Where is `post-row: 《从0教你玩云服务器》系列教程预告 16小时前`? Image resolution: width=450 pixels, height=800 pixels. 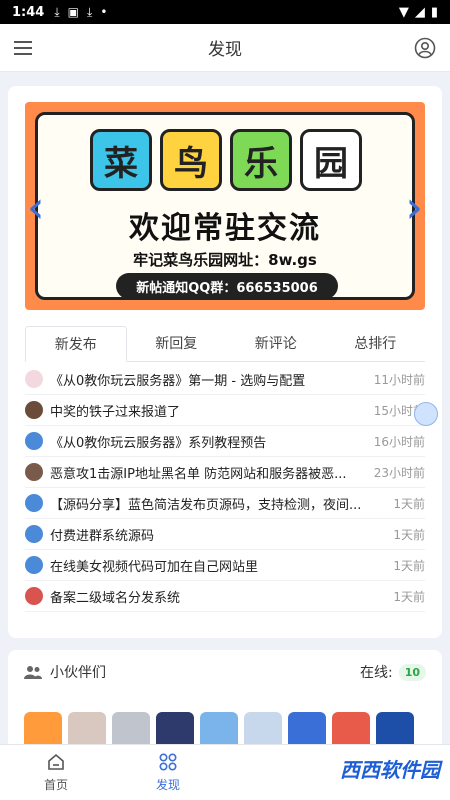
post-row: 《从0教你玩云服务器》系列教程预告 16小时前 is located at coordinates (225, 441).